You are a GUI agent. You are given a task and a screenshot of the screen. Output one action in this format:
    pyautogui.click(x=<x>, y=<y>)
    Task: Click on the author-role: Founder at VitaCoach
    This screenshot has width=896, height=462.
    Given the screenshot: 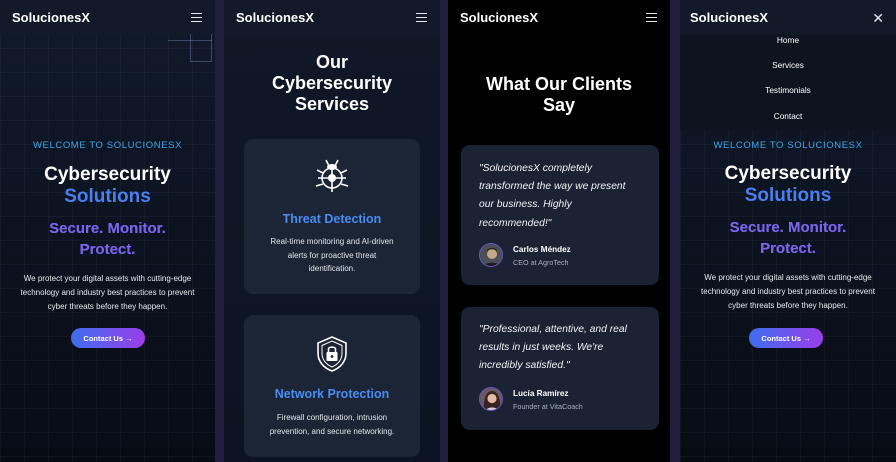 What is the action you would take?
    pyautogui.click(x=548, y=406)
    